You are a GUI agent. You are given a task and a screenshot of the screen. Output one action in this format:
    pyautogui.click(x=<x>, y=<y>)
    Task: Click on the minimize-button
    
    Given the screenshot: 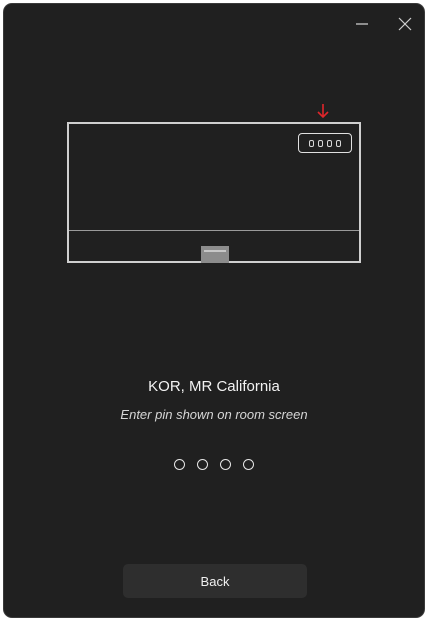 What is the action you would take?
    pyautogui.click(x=362, y=24)
    